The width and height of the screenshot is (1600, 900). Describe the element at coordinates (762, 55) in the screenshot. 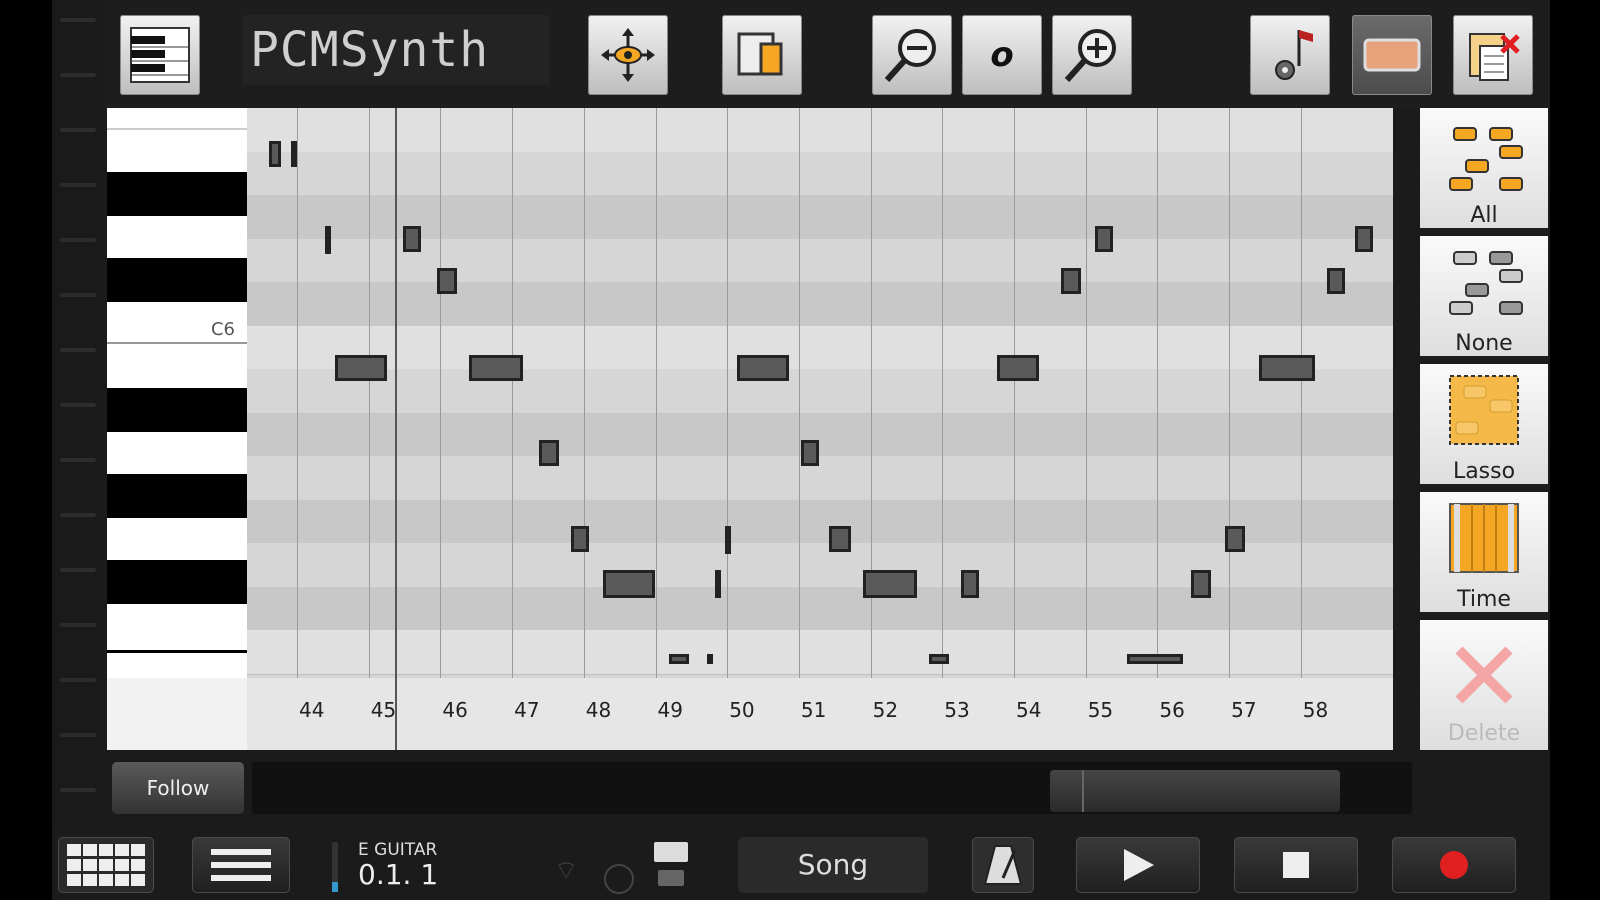

I see `copy-button` at that location.